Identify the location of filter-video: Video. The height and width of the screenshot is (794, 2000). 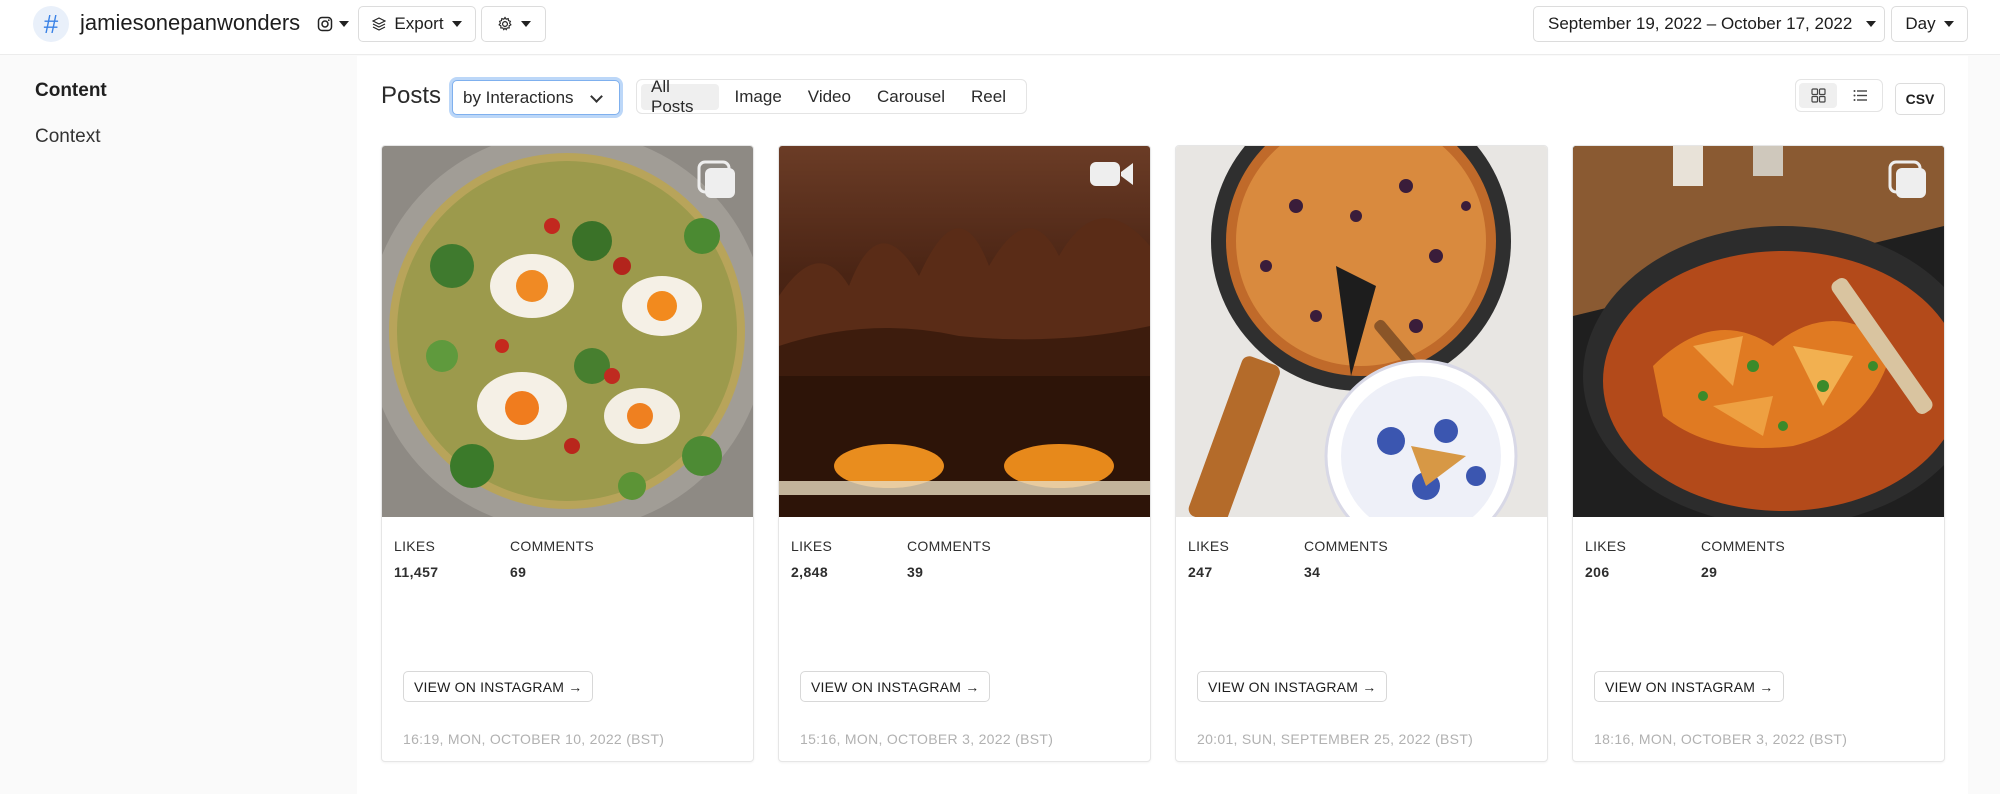
(829, 97).